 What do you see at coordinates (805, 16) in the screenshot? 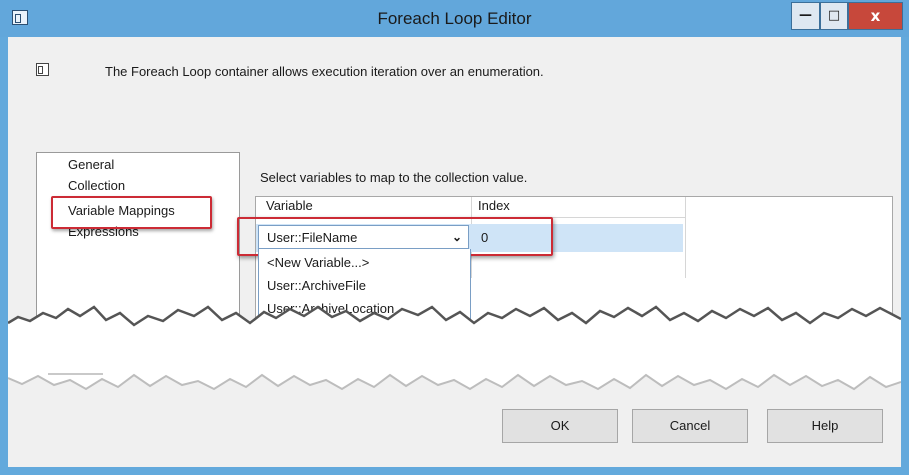
I see `minimize-button: —` at bounding box center [805, 16].